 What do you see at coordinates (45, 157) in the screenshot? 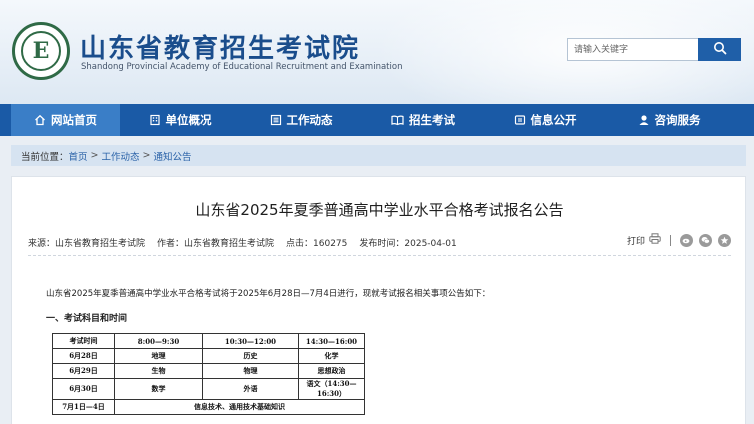
I see `breadcrumb-prefix: 当前位置：` at bounding box center [45, 157].